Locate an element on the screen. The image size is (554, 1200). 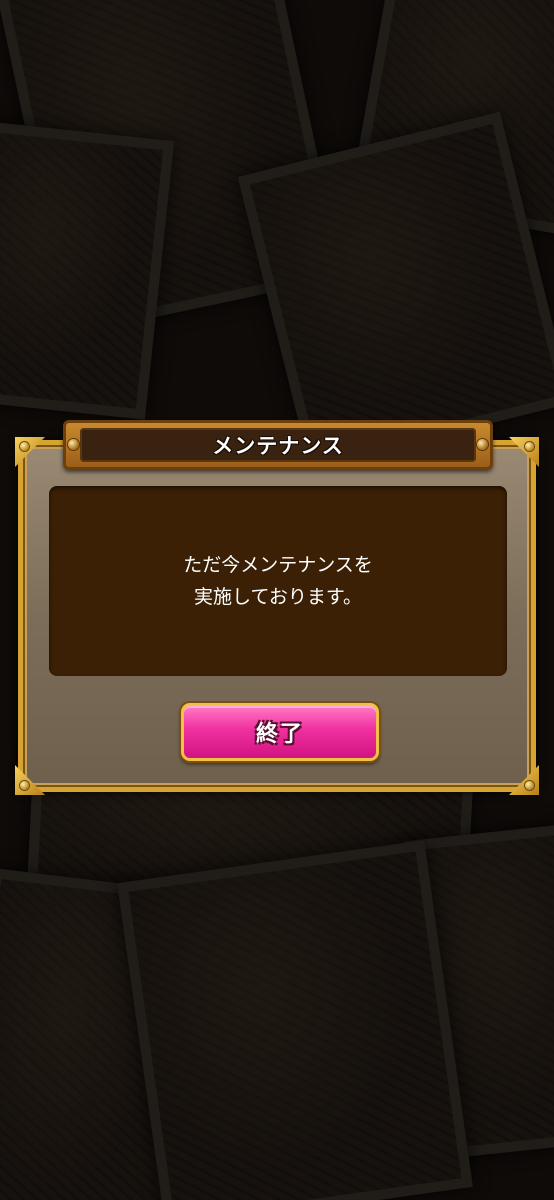
end-button: 終了 is located at coordinates (280, 732).